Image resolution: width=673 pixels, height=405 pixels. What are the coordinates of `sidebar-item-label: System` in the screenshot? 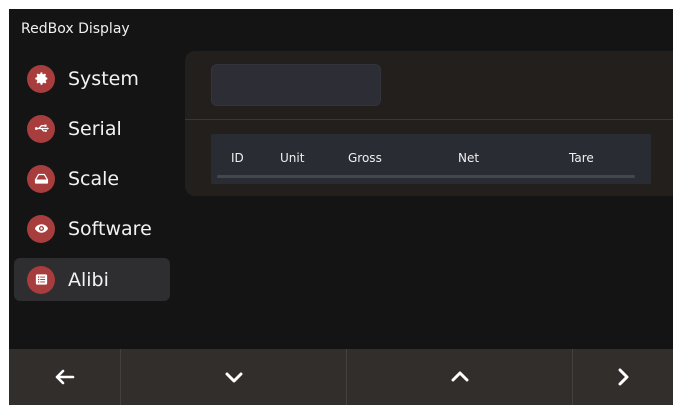 It's located at (103, 78).